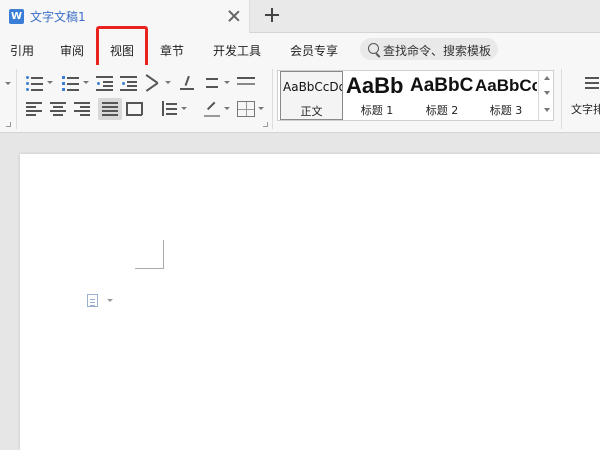 Image resolution: width=600 pixels, height=450 pixels. I want to click on tab-stops-icon, so click(246, 83).